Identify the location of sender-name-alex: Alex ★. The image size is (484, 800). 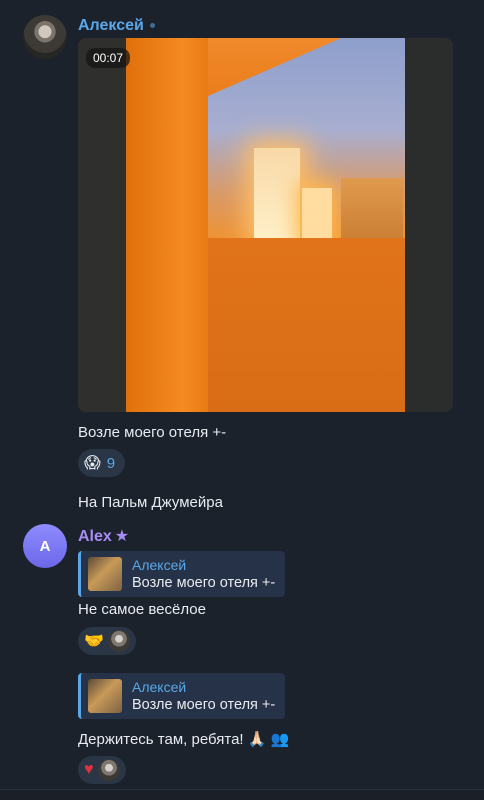
(103, 536).